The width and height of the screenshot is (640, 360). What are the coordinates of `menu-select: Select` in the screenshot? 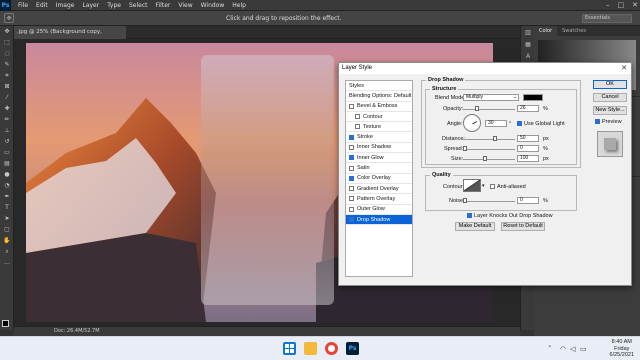 It's located at (138, 5).